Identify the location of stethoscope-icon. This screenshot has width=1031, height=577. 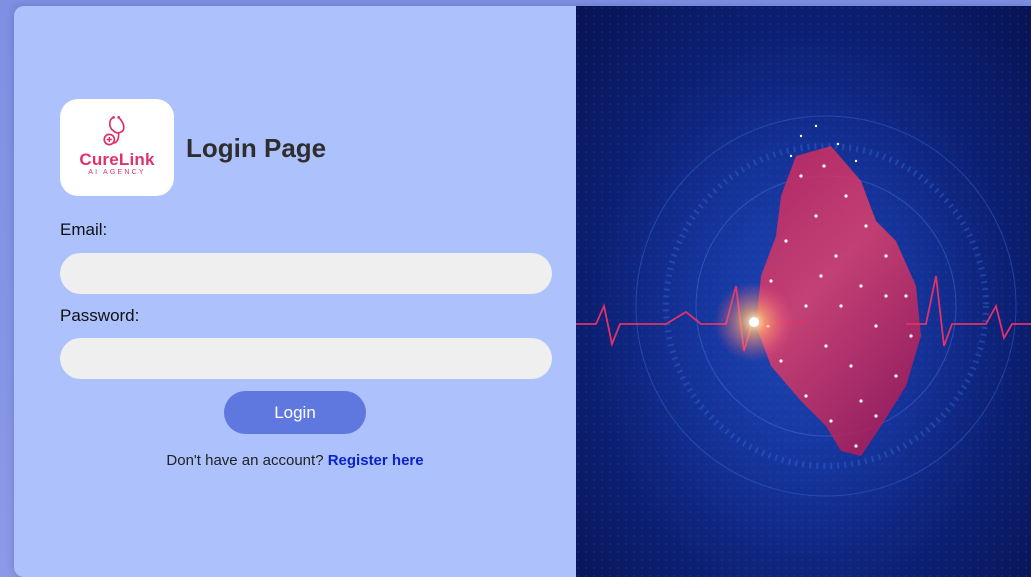
(114, 130).